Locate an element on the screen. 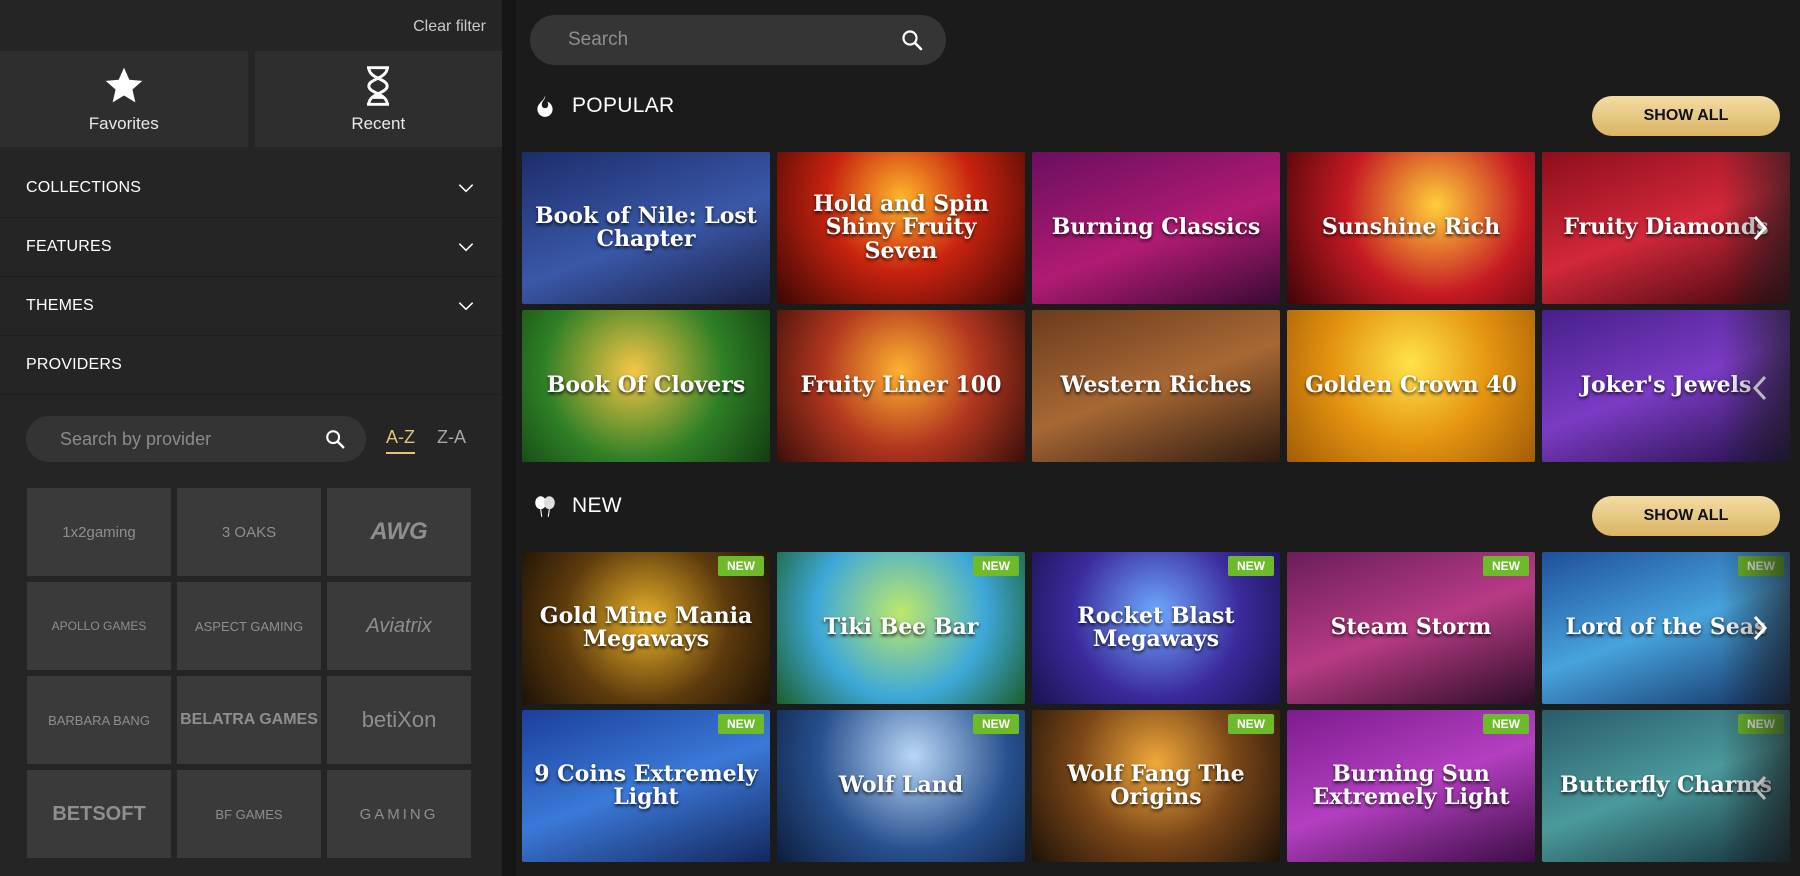 The image size is (1800, 876). game-title: Western Riches is located at coordinates (1156, 385).